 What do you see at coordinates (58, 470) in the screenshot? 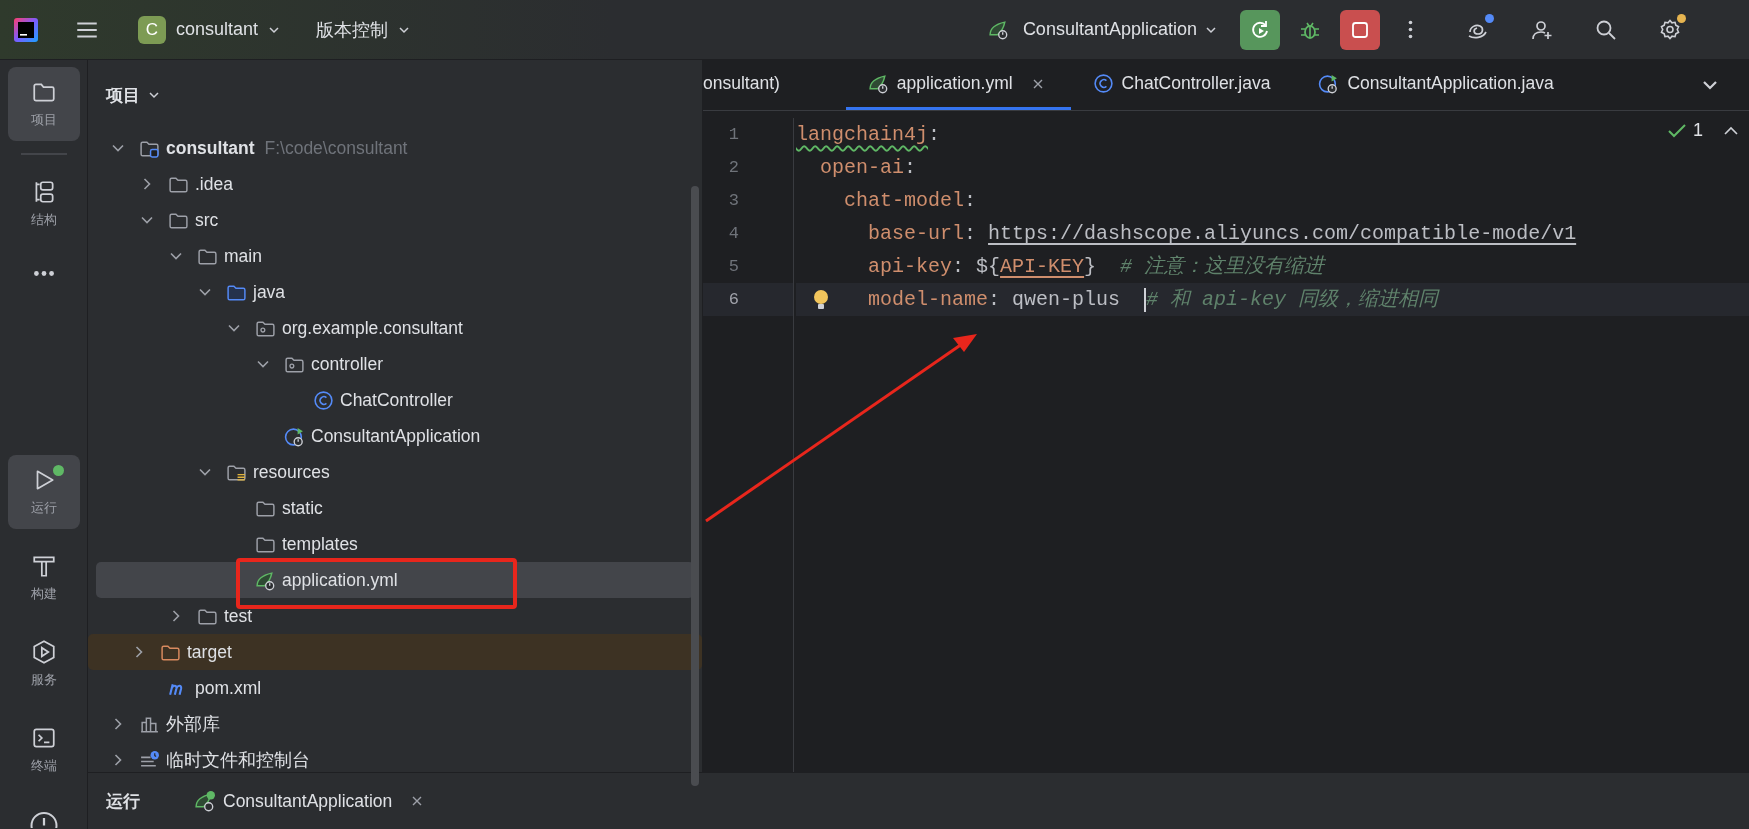
I see `running-dot` at bounding box center [58, 470].